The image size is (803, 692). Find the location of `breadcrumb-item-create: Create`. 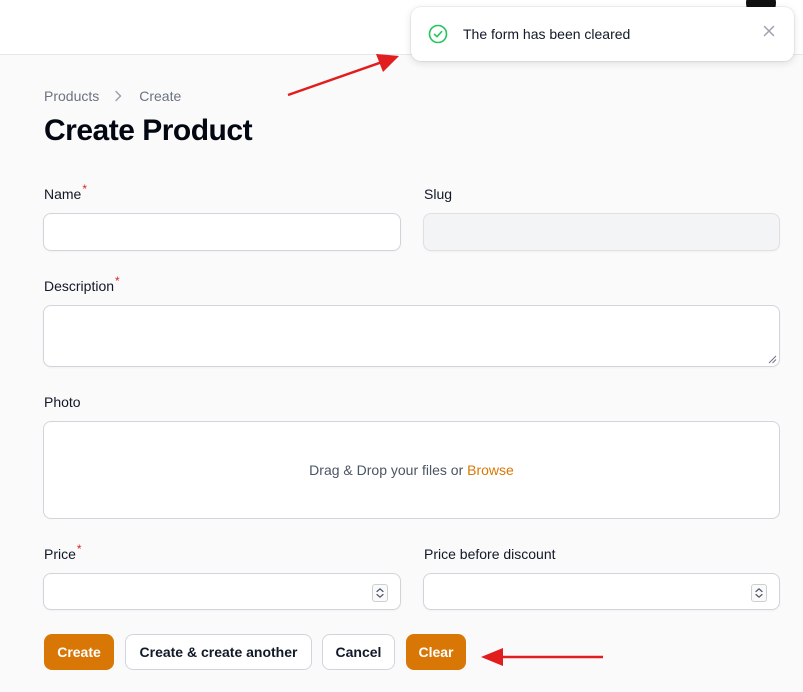

breadcrumb-item-create: Create is located at coordinates (160, 96).